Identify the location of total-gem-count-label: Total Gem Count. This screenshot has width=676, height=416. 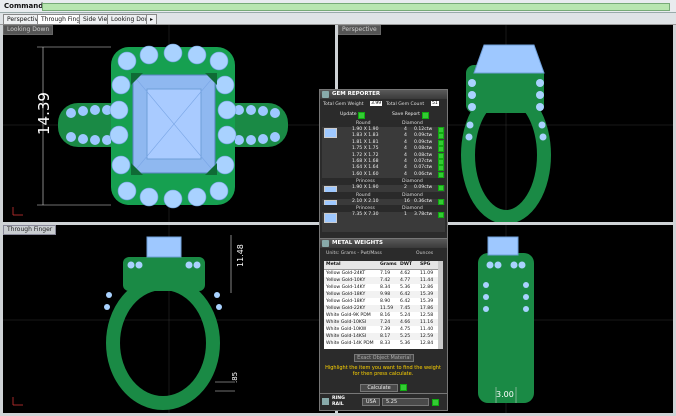
(405, 104).